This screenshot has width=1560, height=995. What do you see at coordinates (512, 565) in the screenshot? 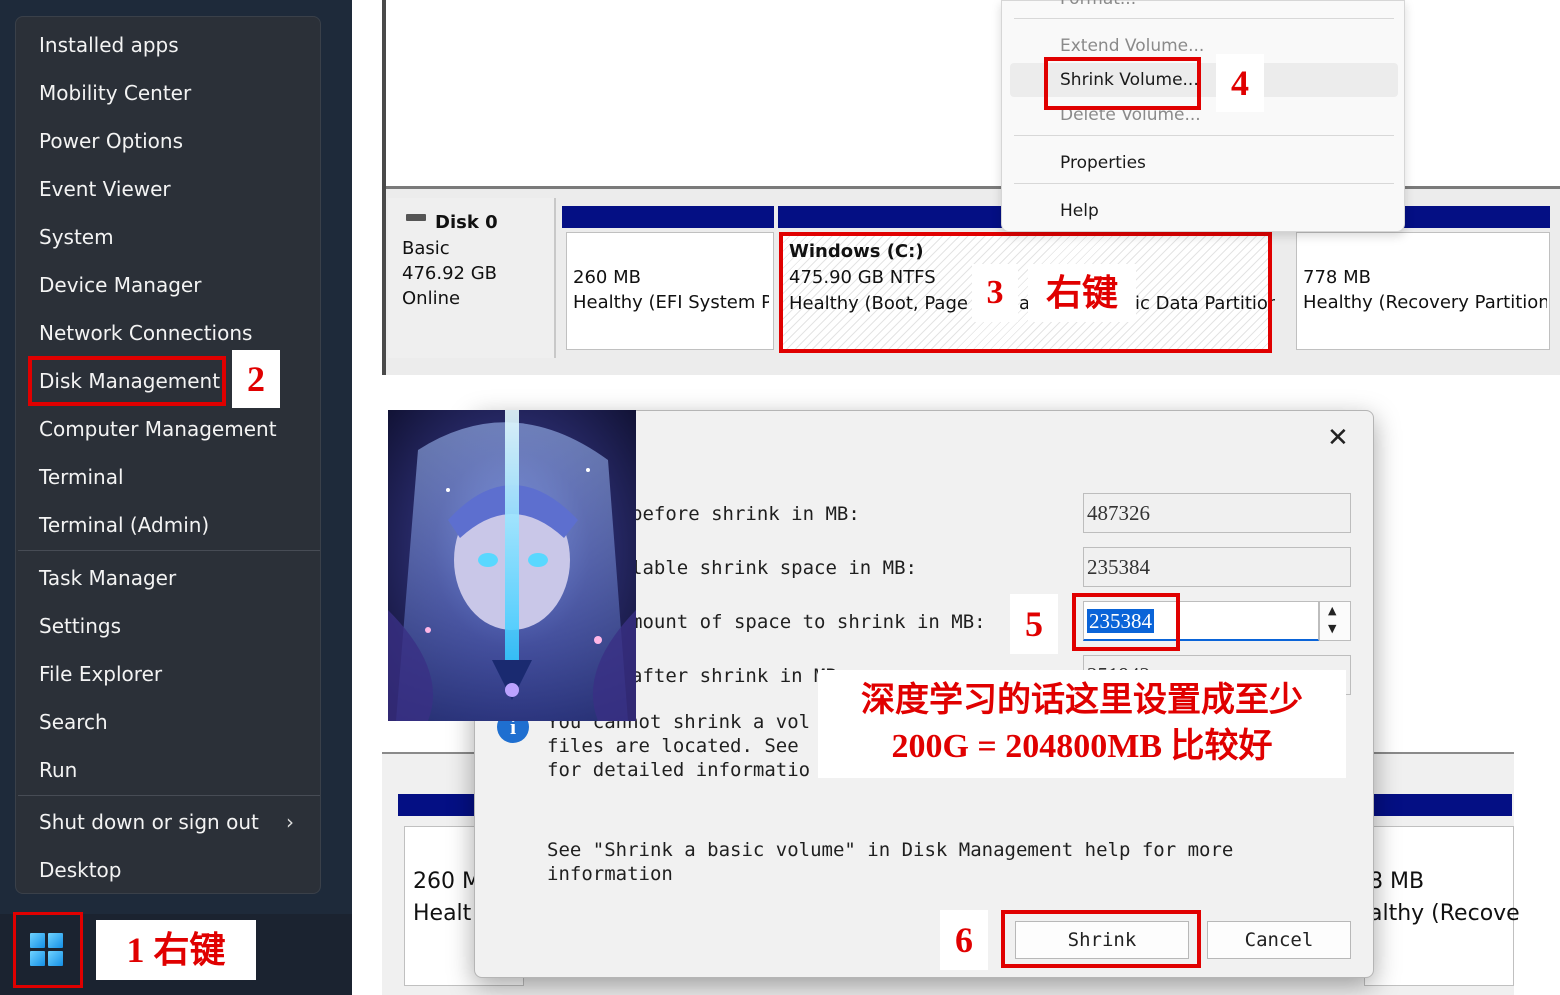
I see `illustration-image` at bounding box center [512, 565].